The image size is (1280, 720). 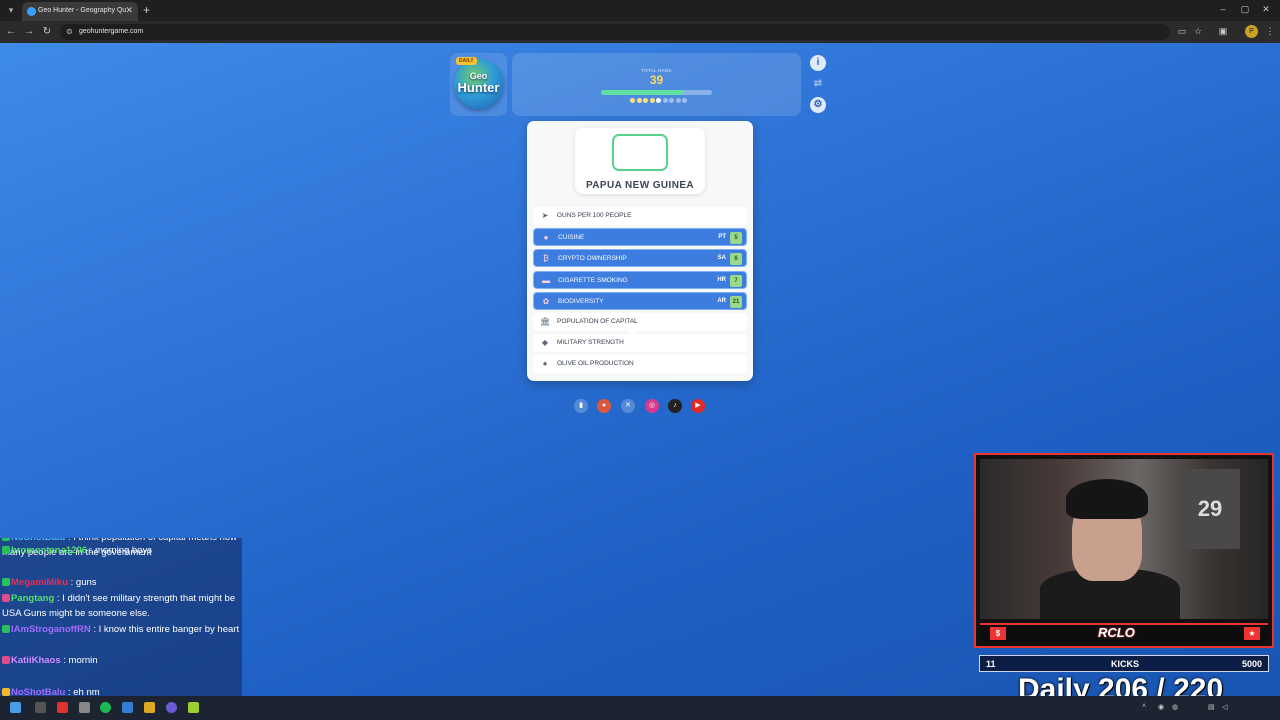 I want to click on category-biodiversity: ✿ BIODIVERSITY AR 21, so click(x=640, y=300).